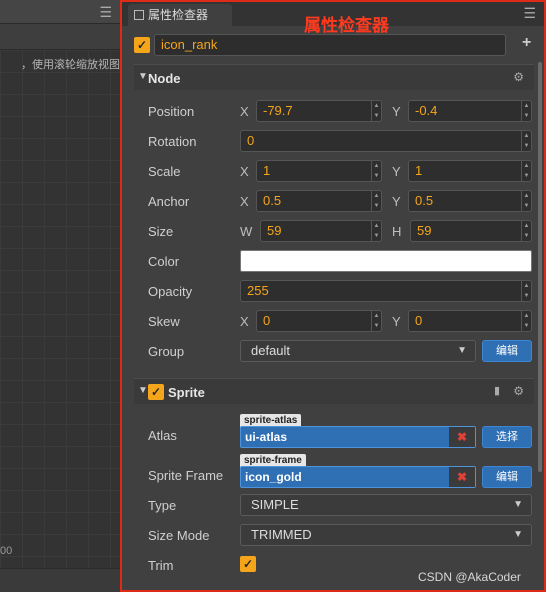  I want to click on skew-x-input: 0 ▲ ▼, so click(319, 321).